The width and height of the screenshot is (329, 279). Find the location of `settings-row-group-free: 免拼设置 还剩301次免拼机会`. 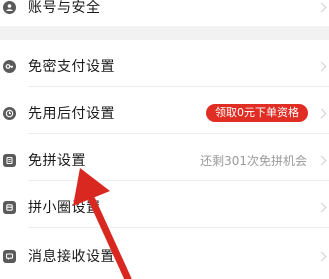

settings-row-group-free: 免拼设置 还剩301次免拼机会 is located at coordinates (164, 160).